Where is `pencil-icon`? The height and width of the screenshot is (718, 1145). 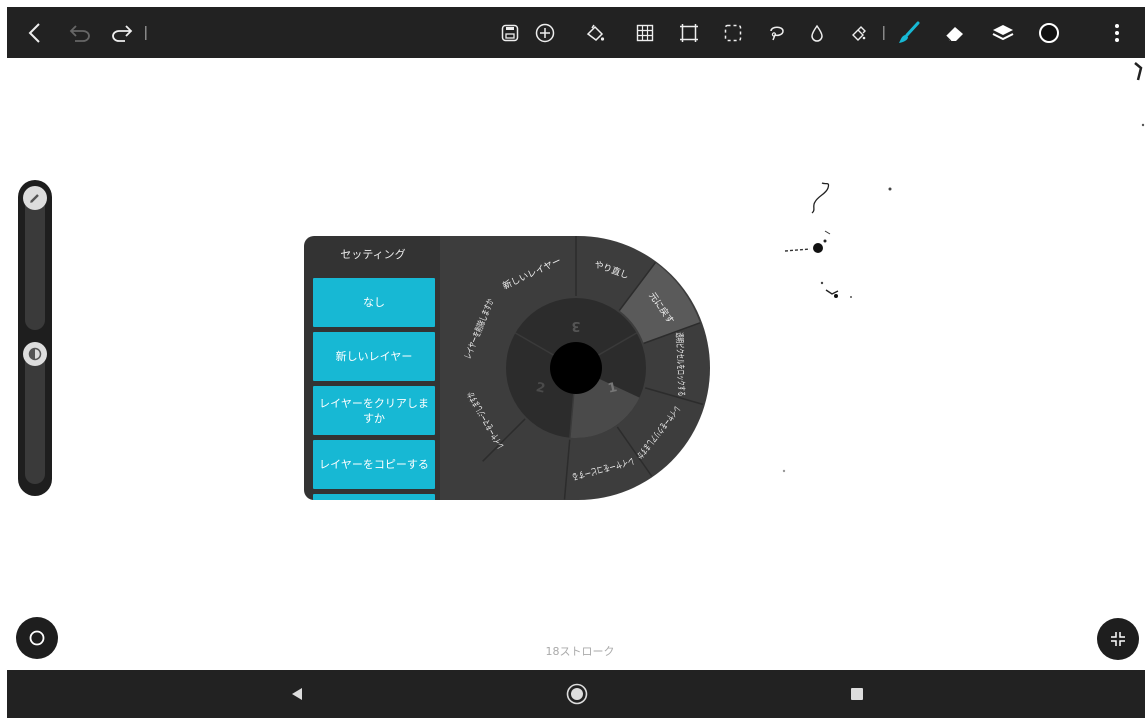
pencil-icon is located at coordinates (34, 198).